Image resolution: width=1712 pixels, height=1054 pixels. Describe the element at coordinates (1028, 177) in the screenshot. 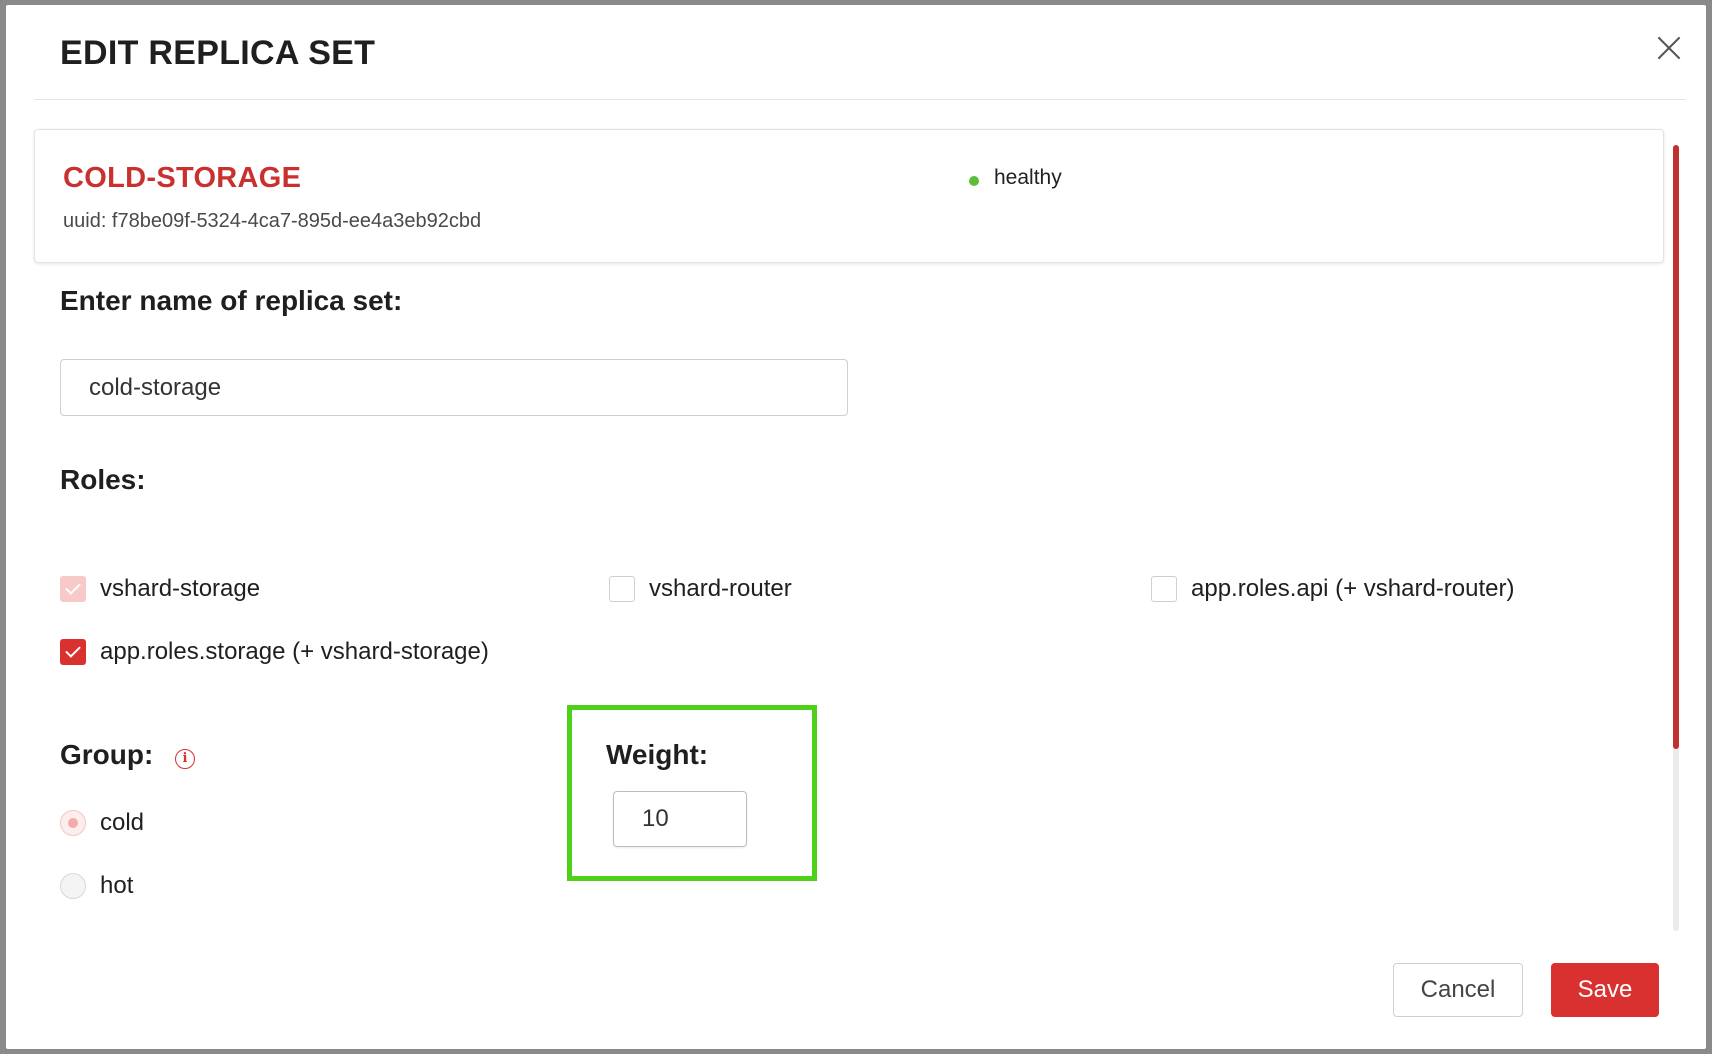

I see `status-text: healthy` at that location.